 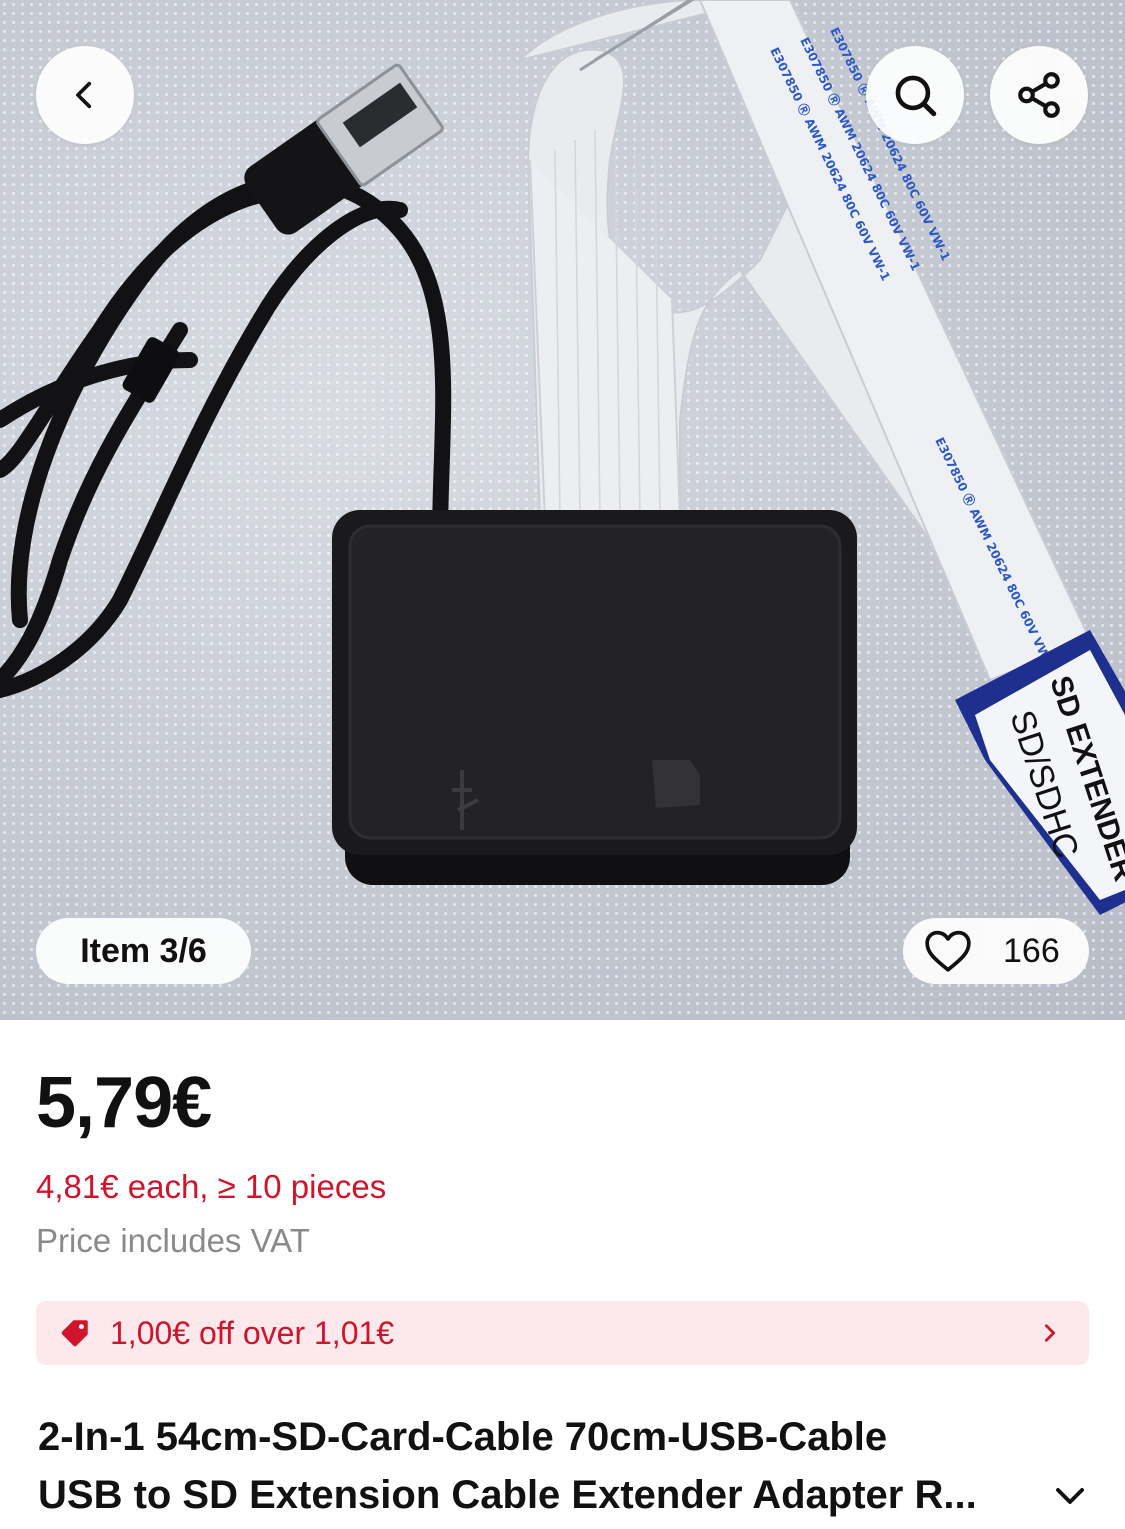 I want to click on search-button, so click(x=915, y=95).